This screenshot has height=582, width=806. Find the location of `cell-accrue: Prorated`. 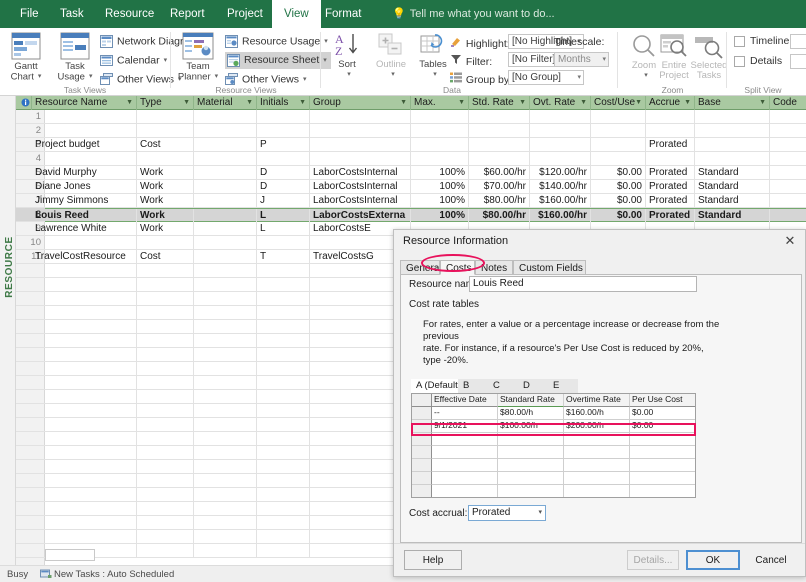

cell-accrue: Prorated is located at coordinates (670, 215).